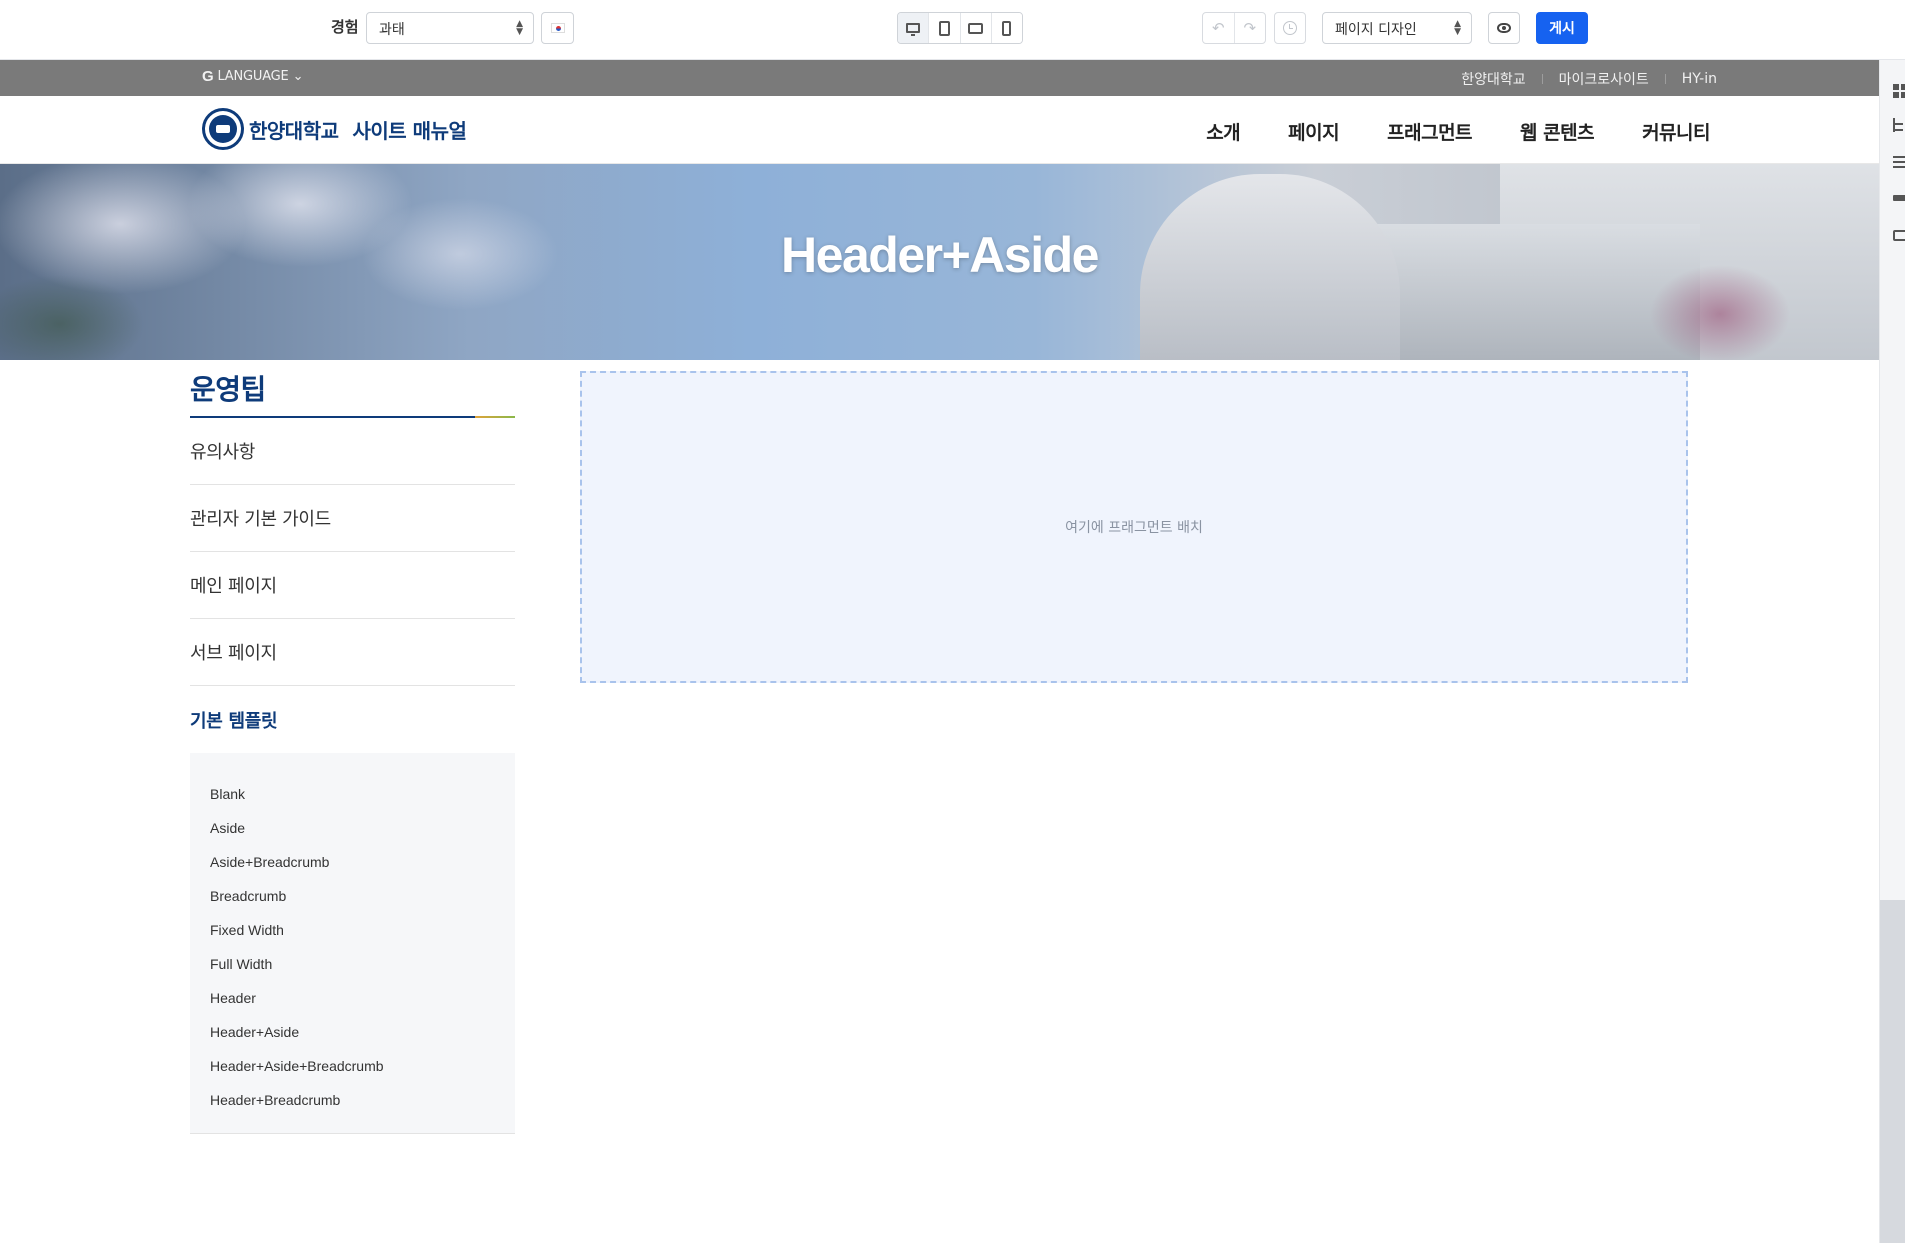  I want to click on aside-item-sub-page: 서브 페이지, so click(352, 652).